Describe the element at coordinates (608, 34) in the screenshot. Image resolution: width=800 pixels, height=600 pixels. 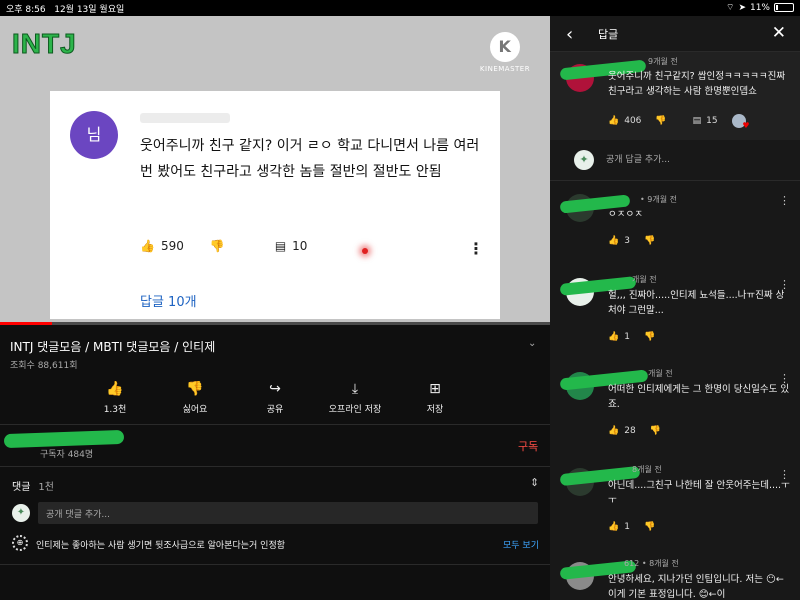
I see `replies-title: 답글` at that location.